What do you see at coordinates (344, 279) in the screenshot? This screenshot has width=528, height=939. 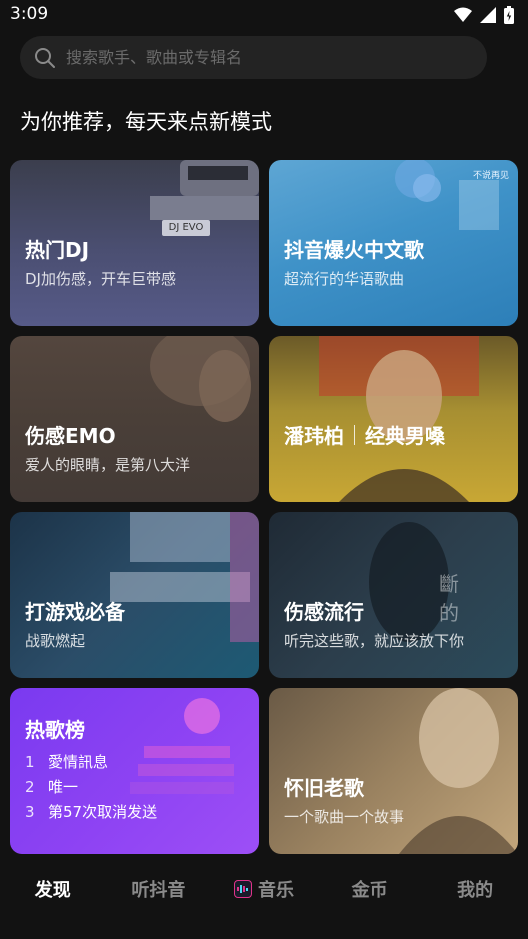 I see `card-subtitle: 超流行的华语歌曲` at bounding box center [344, 279].